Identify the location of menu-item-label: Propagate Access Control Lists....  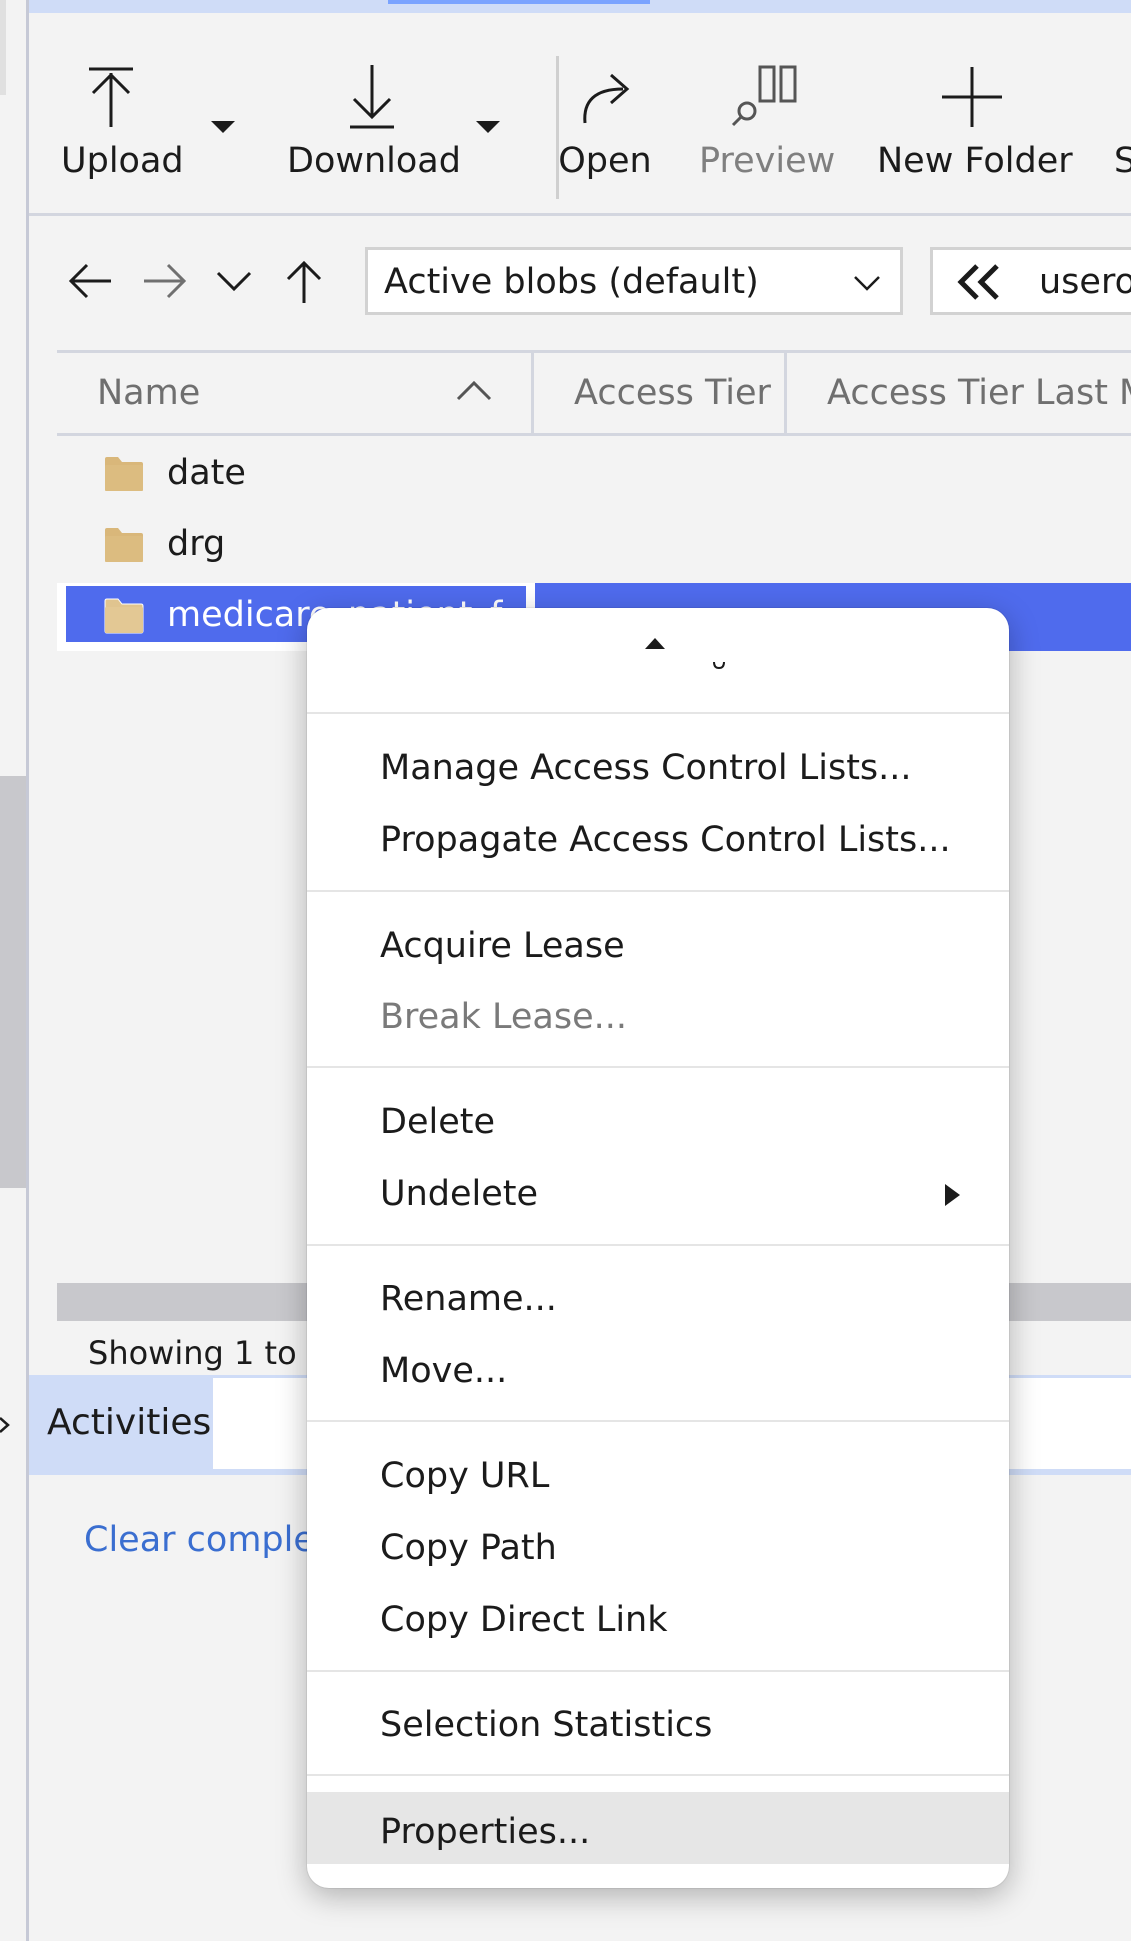
(665, 840).